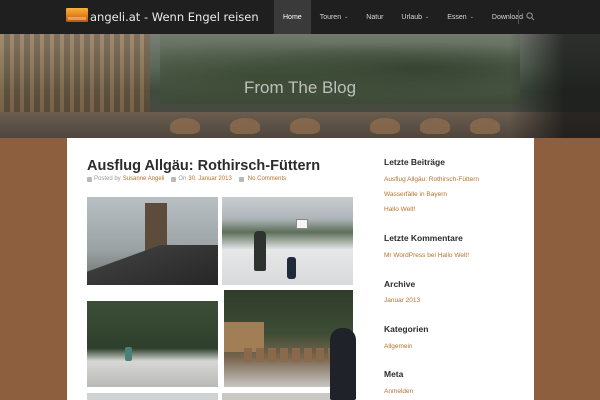  What do you see at coordinates (415, 194) in the screenshot?
I see `sidebar-link: Wasserfälle in Bayern` at bounding box center [415, 194].